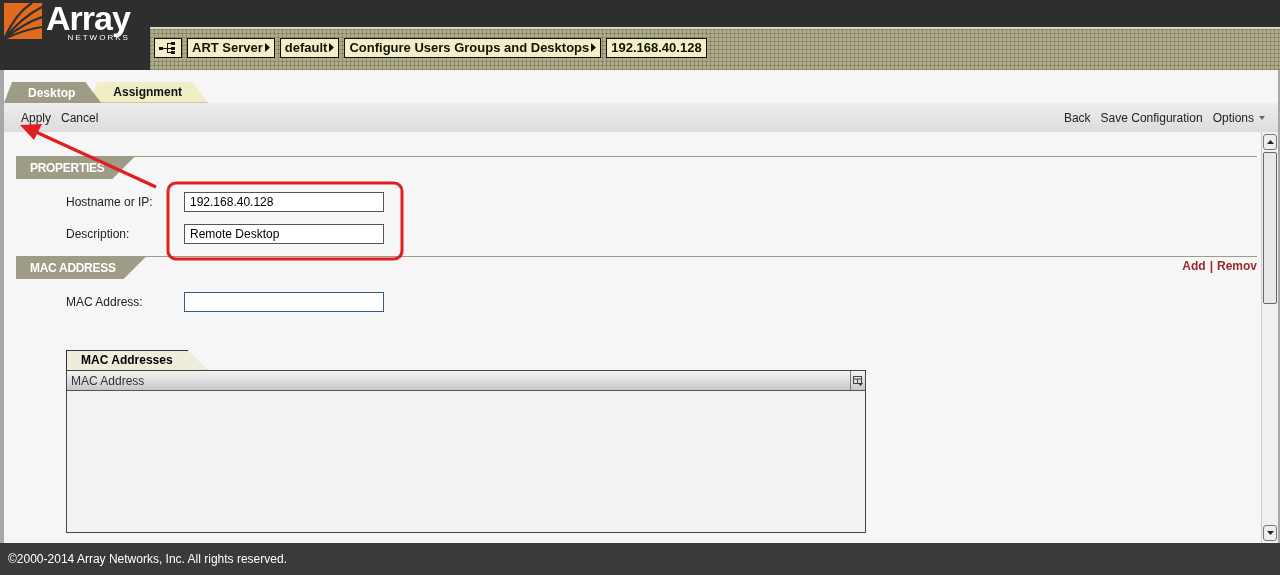 The image size is (1280, 575). I want to click on copyright-text: ©2000-2014 Array Networks, Inc. All rights reserved., so click(147, 559).